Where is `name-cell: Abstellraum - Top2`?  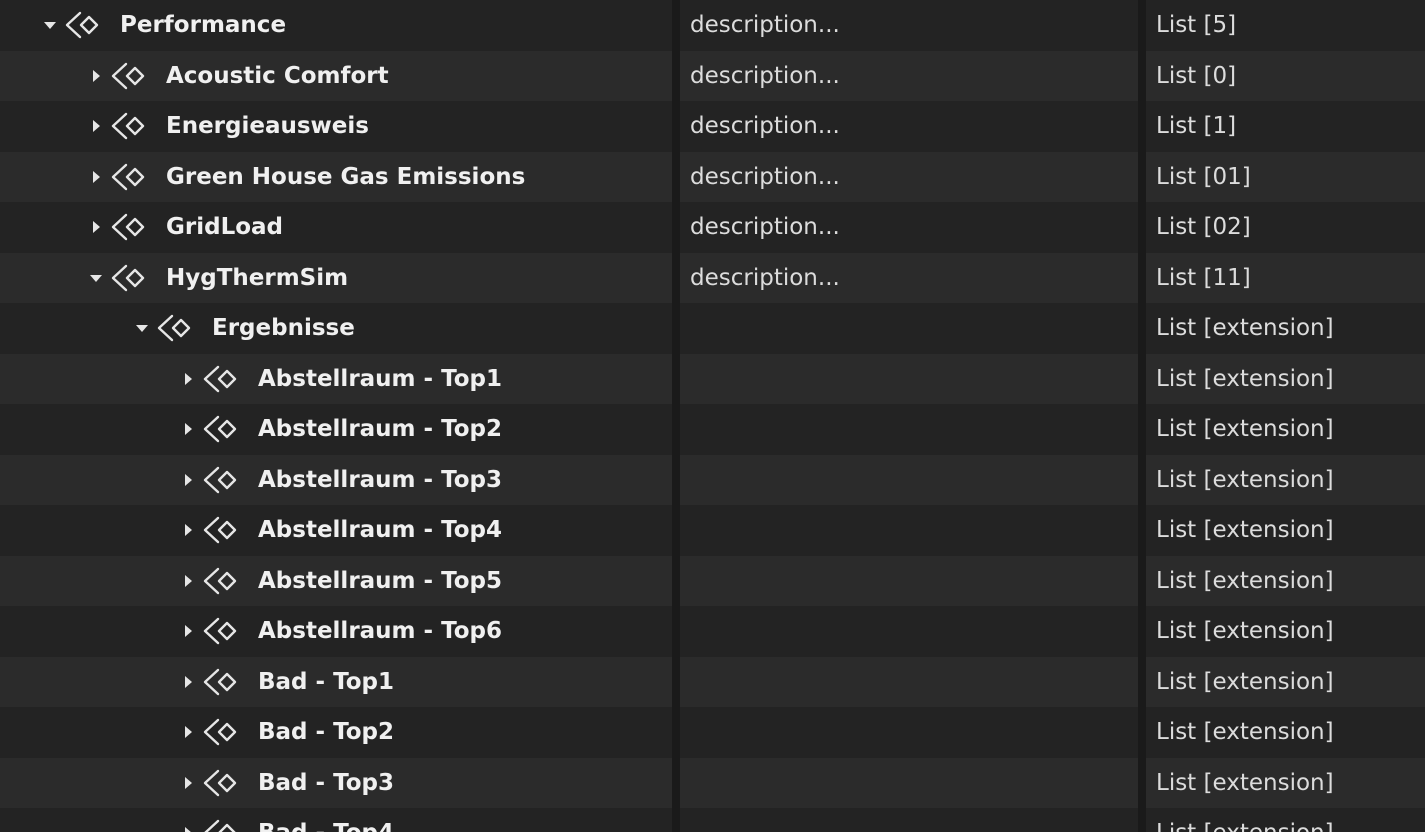 name-cell: Abstellraum - Top2 is located at coordinates (336, 429).